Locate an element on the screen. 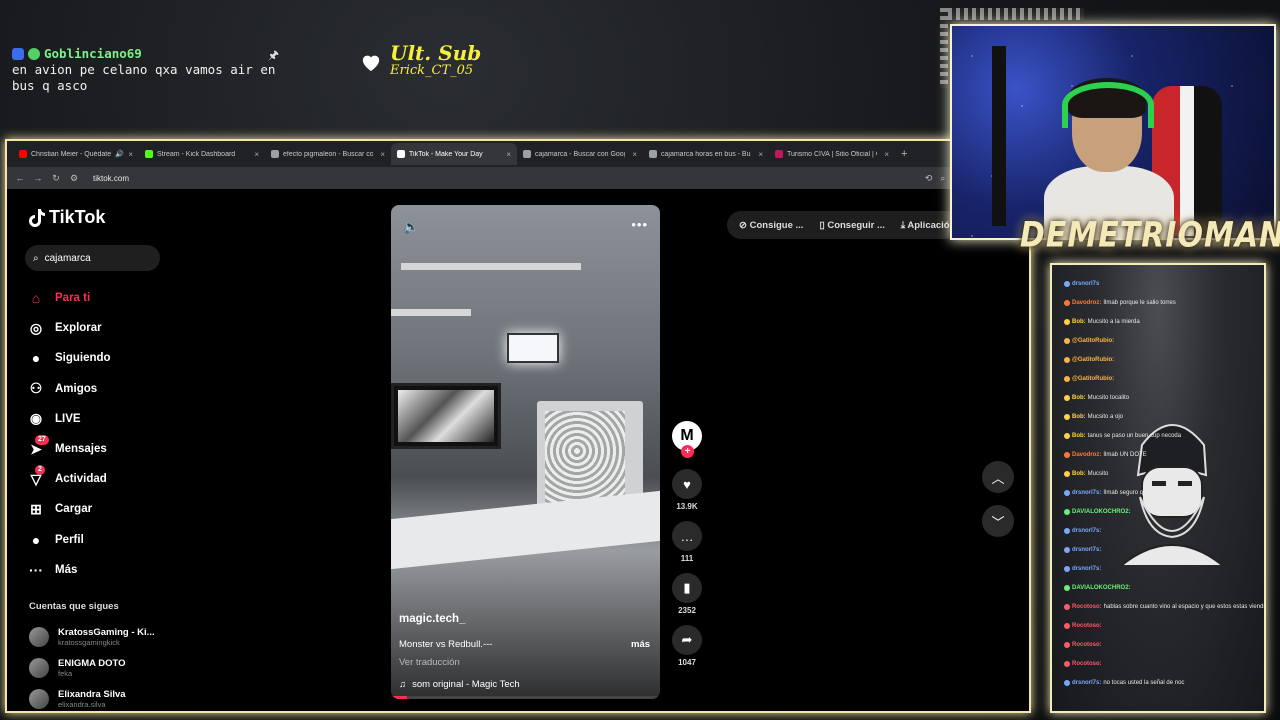 Image resolution: width=1280 pixels, height=720 pixels. video-author: magic.tech_ is located at coordinates (432, 619).